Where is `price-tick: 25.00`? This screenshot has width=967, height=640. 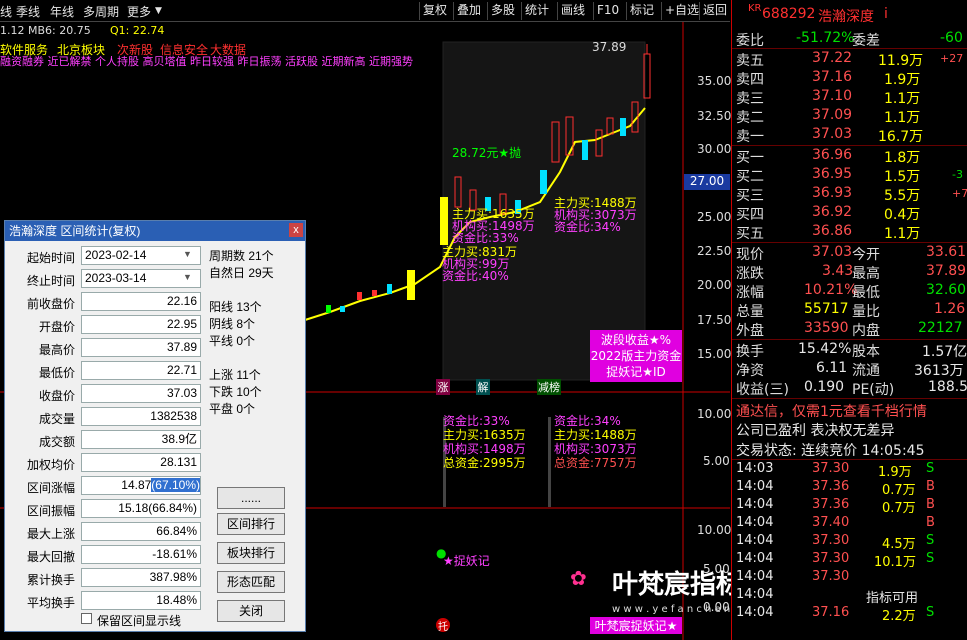 price-tick: 25.00 is located at coordinates (714, 217).